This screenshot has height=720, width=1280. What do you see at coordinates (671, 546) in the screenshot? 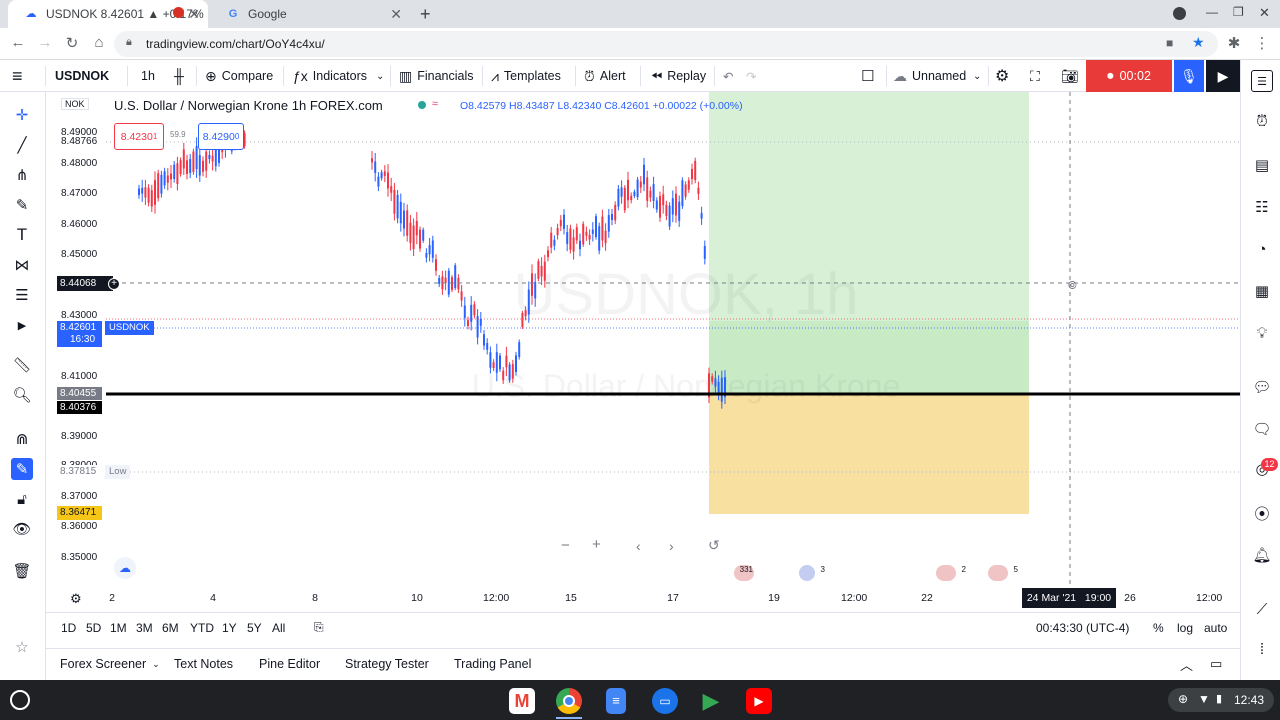
I see `scroll-right-icon: ›` at bounding box center [671, 546].